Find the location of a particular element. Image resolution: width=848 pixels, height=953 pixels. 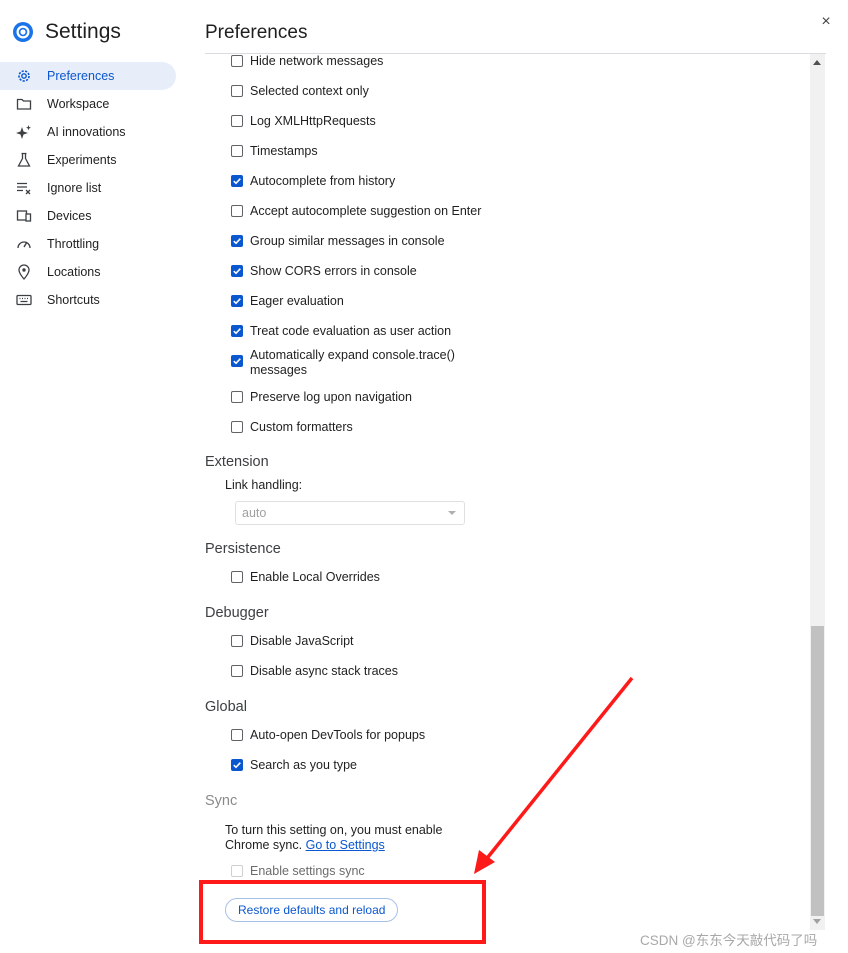

watermark: CSDN @东东今天敲代码了吗 is located at coordinates (729, 940).